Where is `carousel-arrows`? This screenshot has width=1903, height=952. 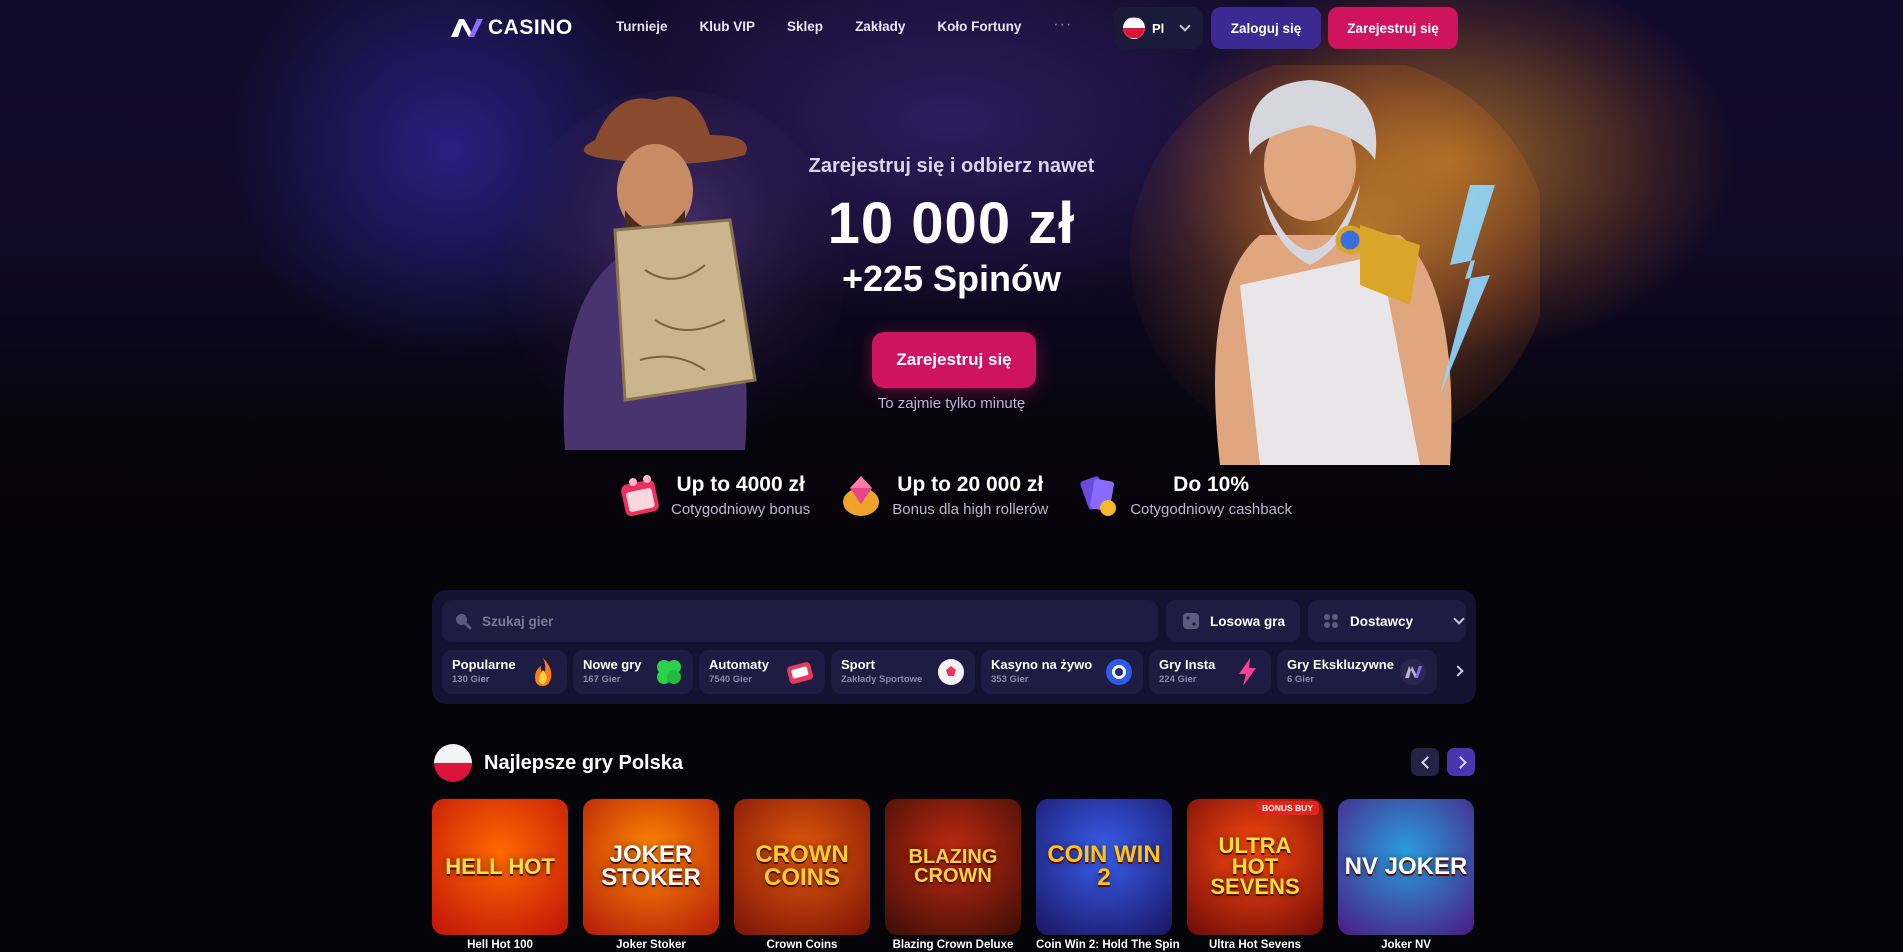 carousel-arrows is located at coordinates (1443, 762).